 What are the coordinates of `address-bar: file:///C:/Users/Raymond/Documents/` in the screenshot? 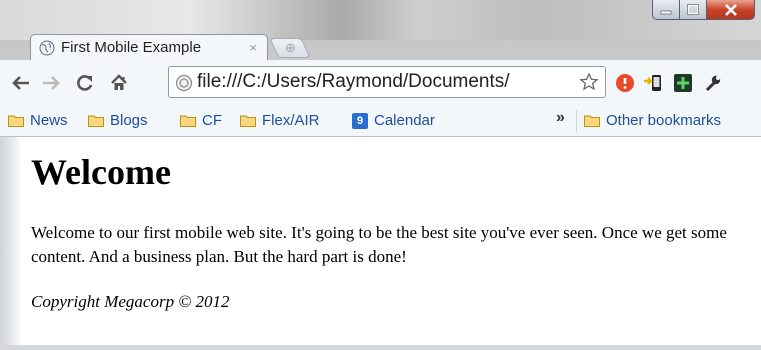 It's located at (387, 82).